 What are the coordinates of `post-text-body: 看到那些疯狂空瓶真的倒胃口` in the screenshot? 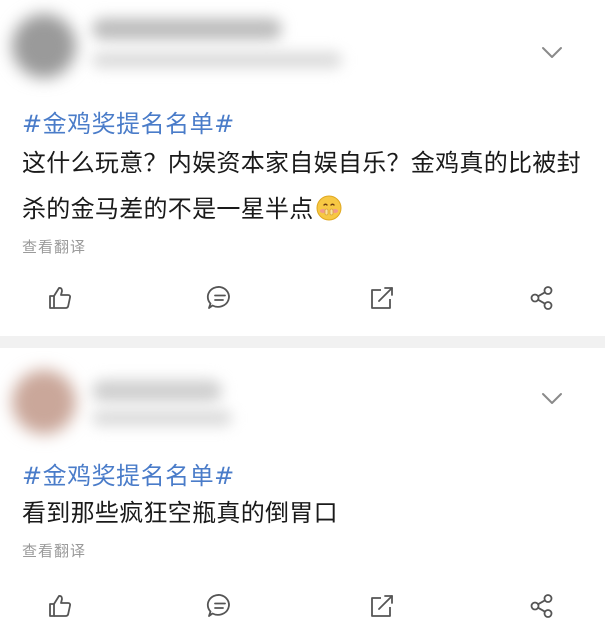 It's located at (180, 513).